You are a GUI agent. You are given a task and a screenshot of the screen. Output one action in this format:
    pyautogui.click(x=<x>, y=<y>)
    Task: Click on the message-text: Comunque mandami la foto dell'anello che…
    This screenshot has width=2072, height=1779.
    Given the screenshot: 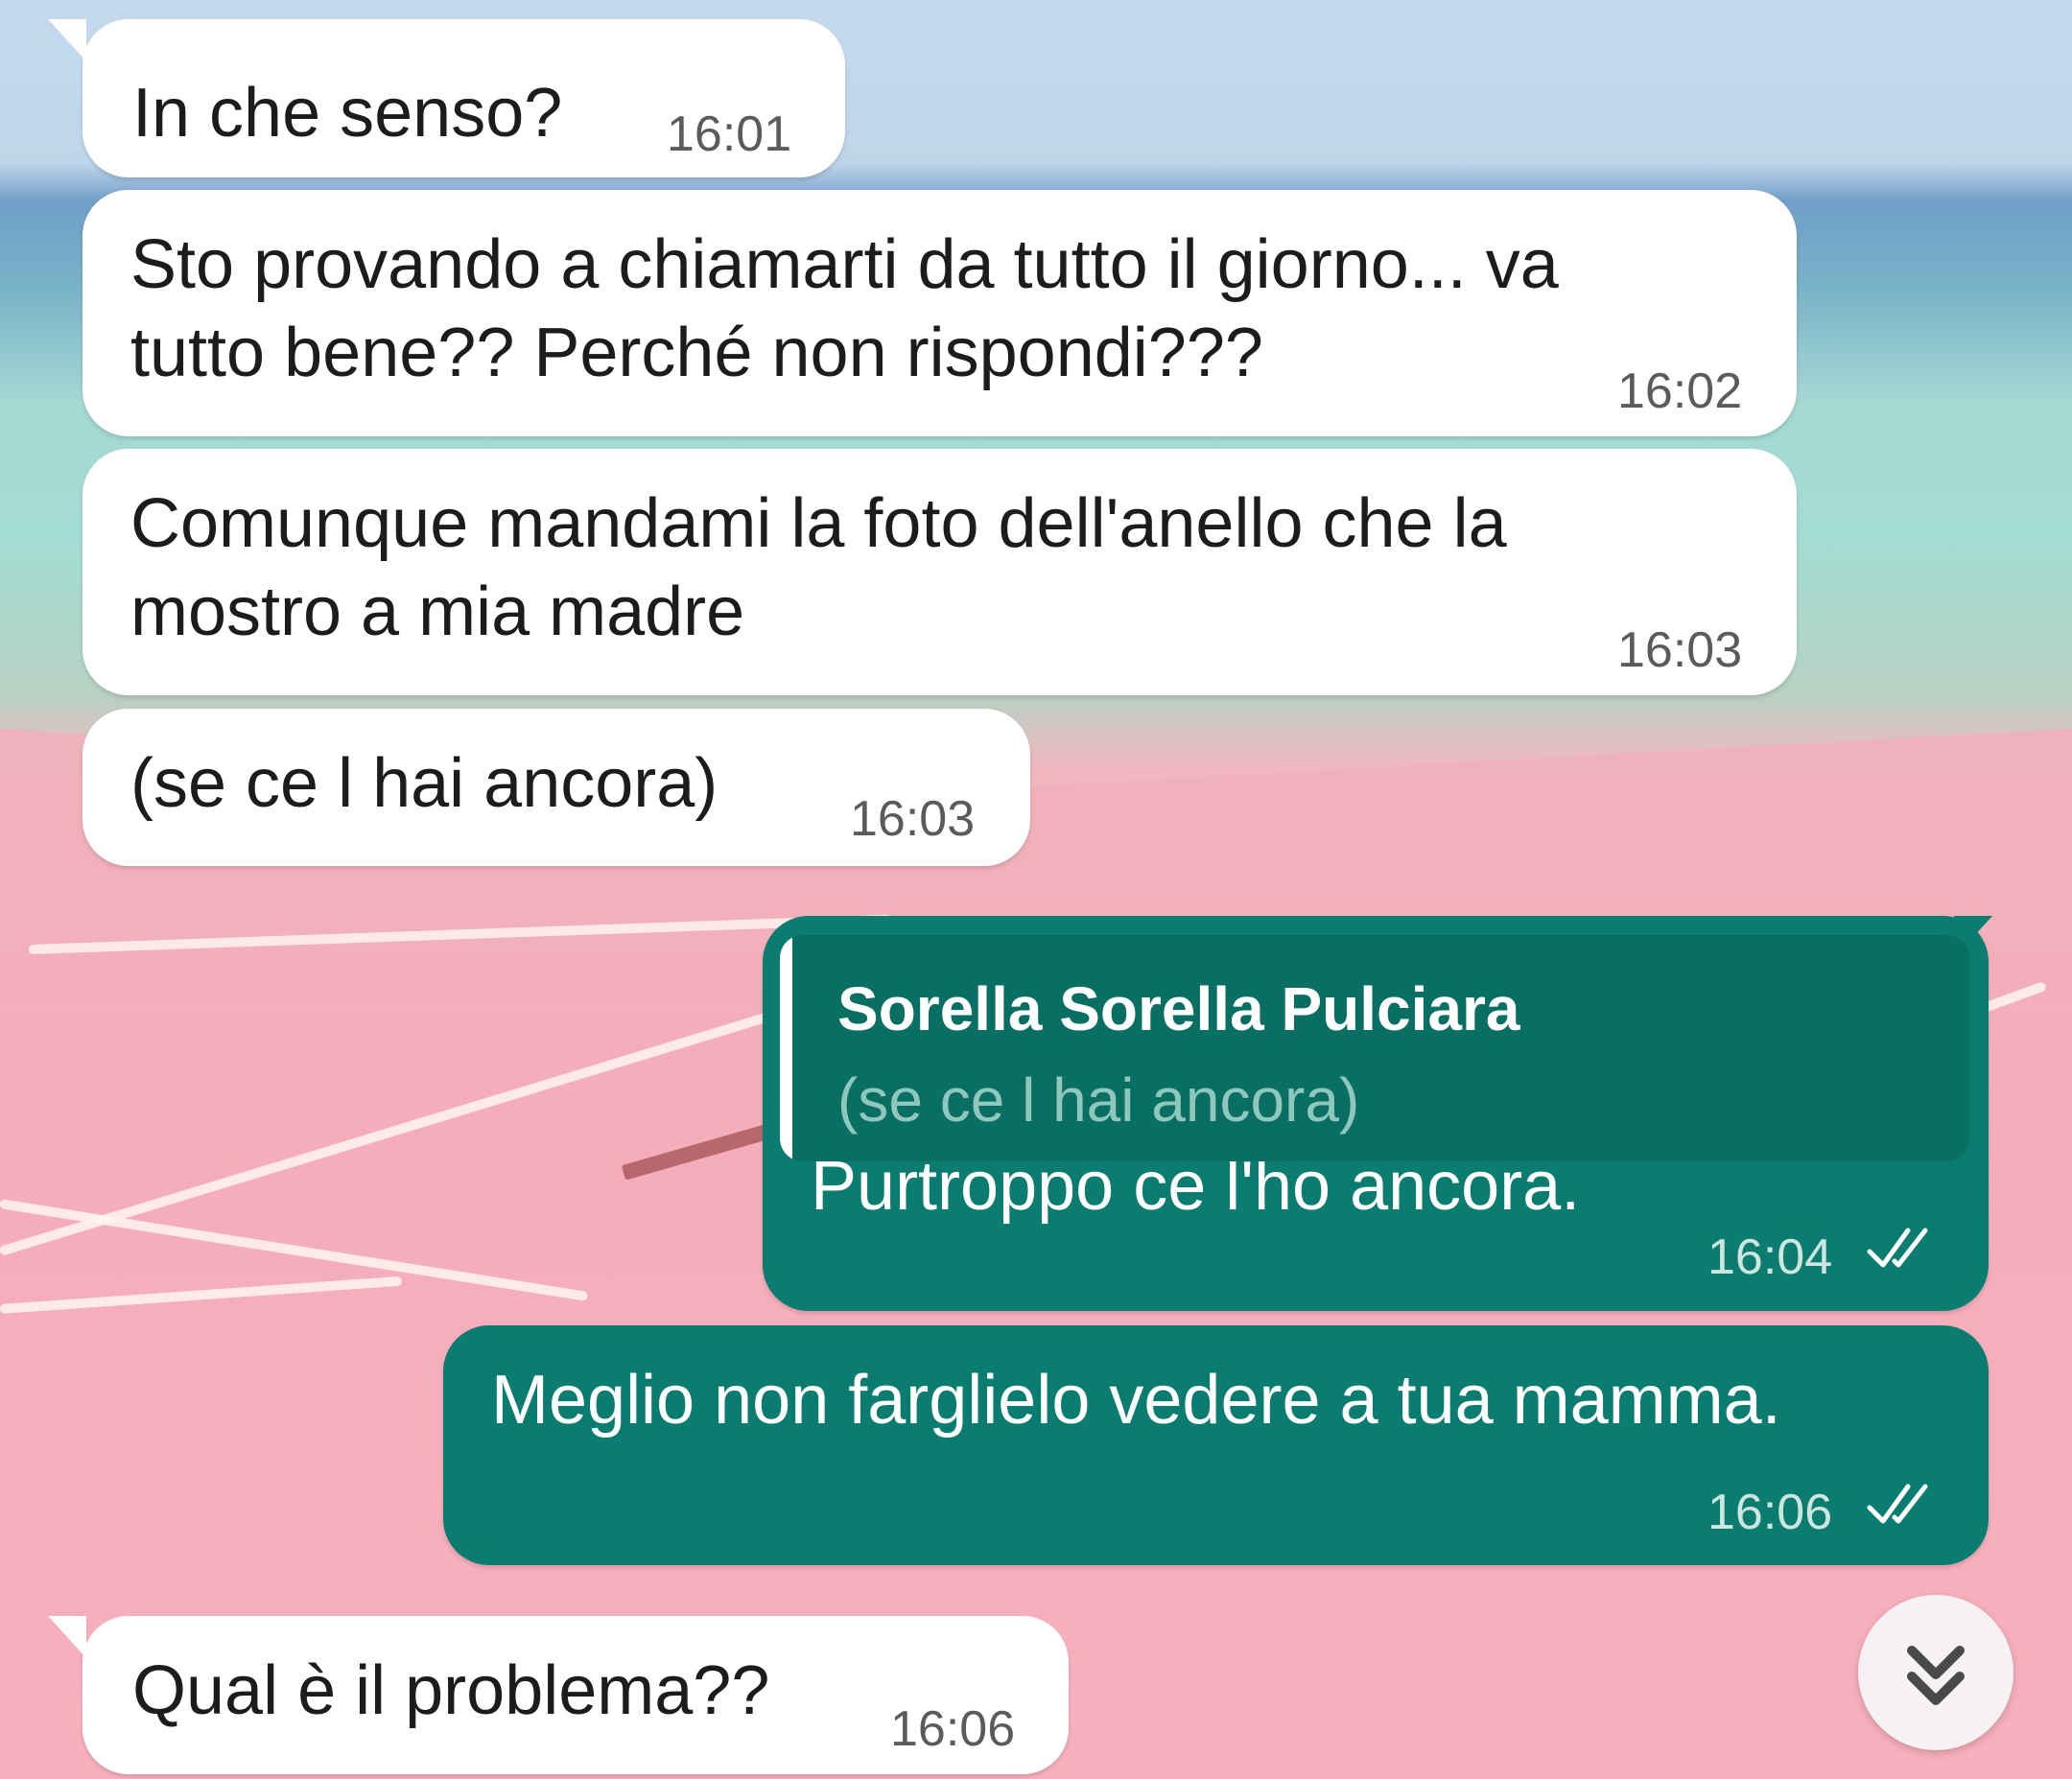 What is the action you would take?
    pyautogui.click(x=818, y=523)
    